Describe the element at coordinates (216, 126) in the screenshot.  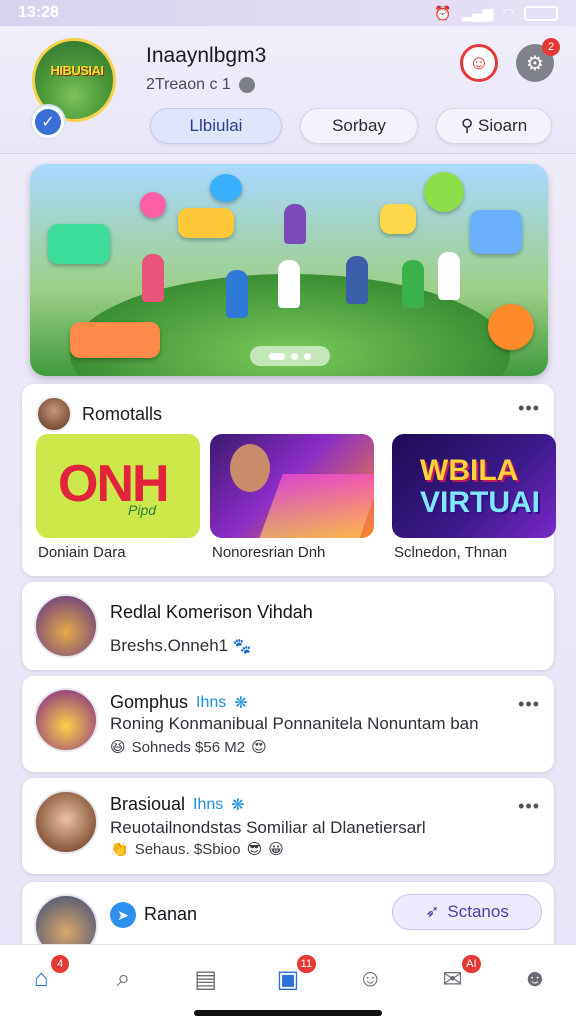
I see `tab-pill-1: Llbiulai` at that location.